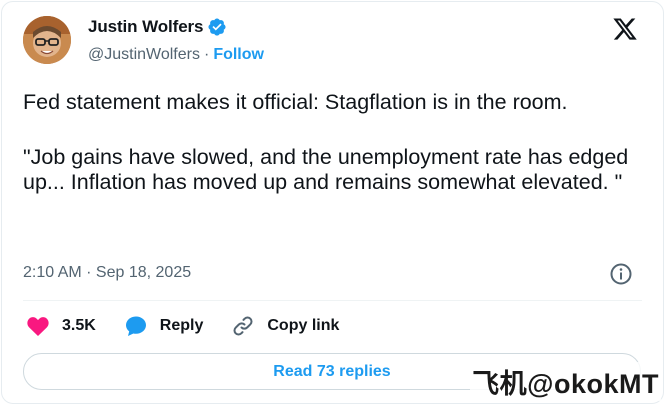 The height and width of the screenshot is (408, 667). Describe the element at coordinates (303, 325) in the screenshot. I see `copy-link-label: Copy link` at that location.